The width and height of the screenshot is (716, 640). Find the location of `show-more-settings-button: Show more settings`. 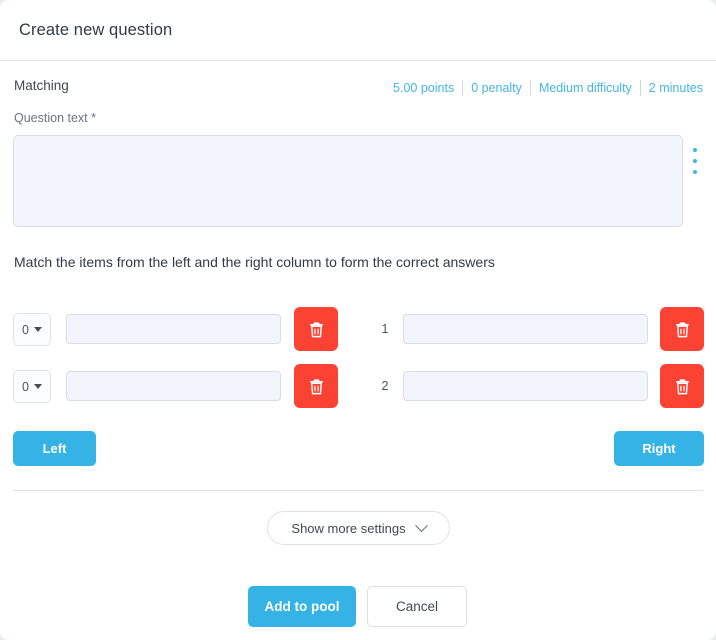

show-more-settings-button: Show more settings is located at coordinates (358, 528).